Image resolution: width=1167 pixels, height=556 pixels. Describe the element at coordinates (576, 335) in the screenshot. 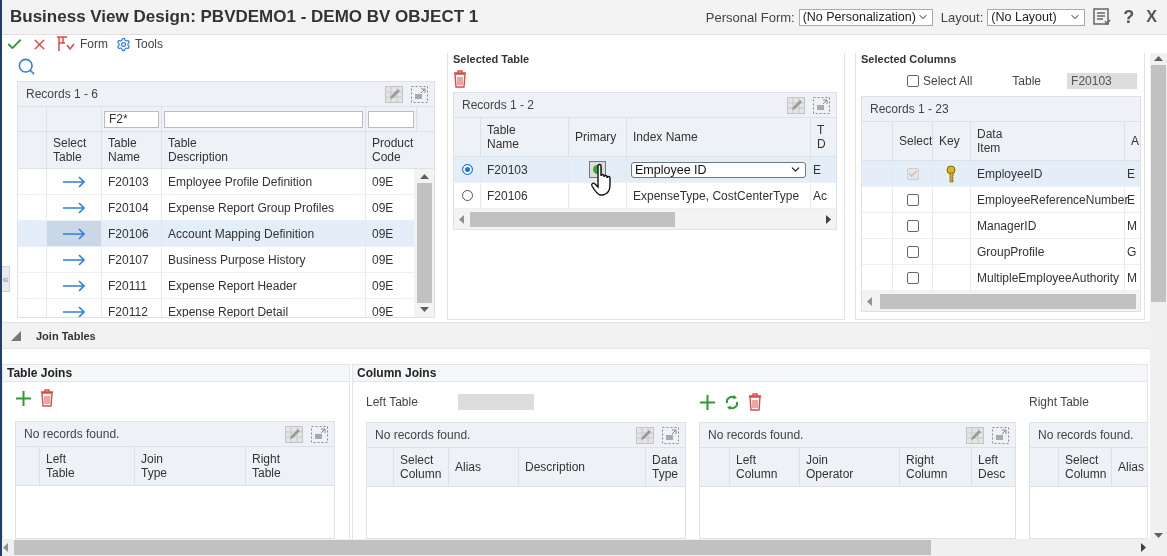

I see `join-tables-bar: Join Tables` at that location.